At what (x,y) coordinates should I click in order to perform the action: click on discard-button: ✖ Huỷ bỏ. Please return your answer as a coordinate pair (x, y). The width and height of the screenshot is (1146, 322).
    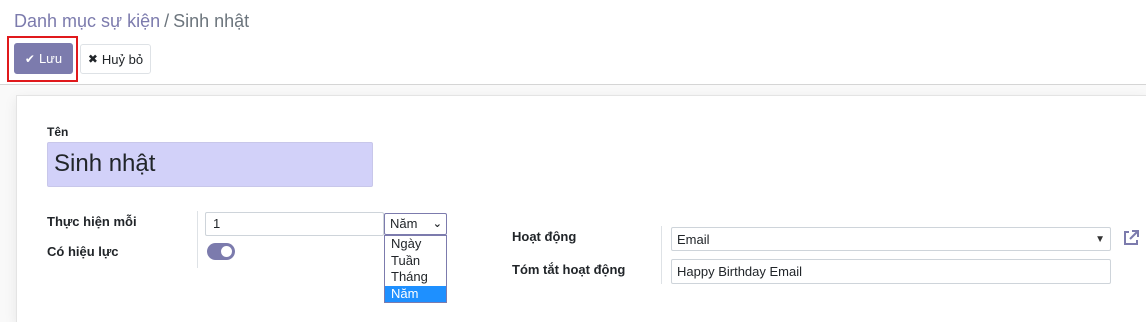
    Looking at the image, I should click on (115, 59).